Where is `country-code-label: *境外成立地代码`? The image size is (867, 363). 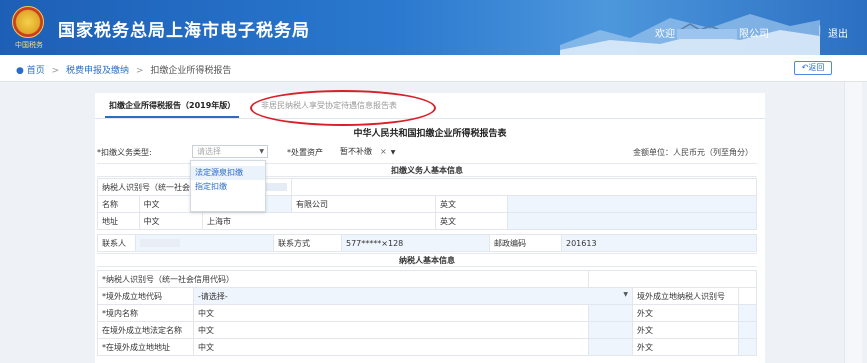
country-code-label: *境外成立地代码 is located at coordinates (145, 296).